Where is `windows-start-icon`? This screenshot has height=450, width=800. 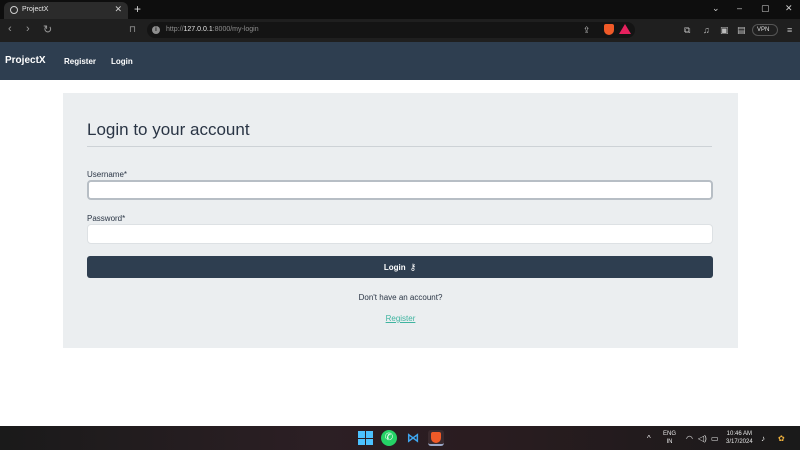
windows-start-icon is located at coordinates (365, 438).